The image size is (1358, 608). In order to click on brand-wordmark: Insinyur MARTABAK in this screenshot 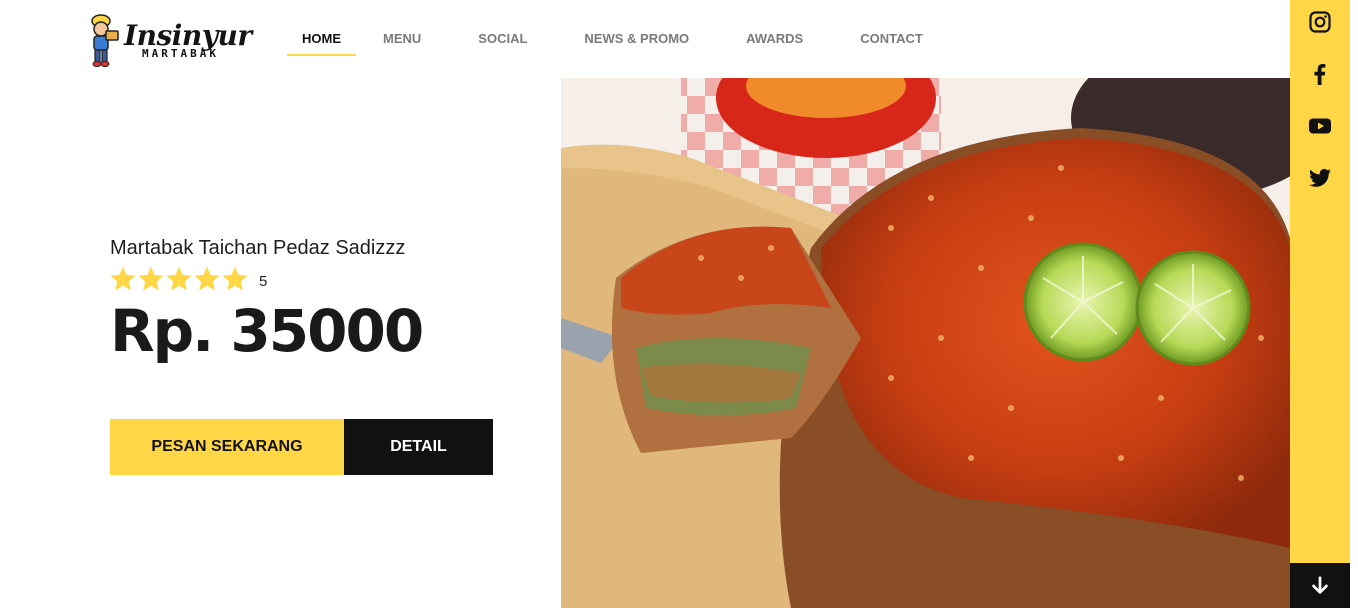, I will do `click(188, 39)`.